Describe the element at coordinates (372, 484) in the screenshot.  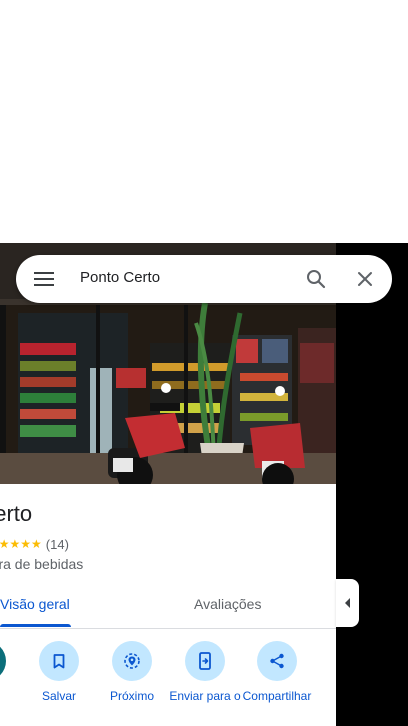
I see `map-background` at that location.